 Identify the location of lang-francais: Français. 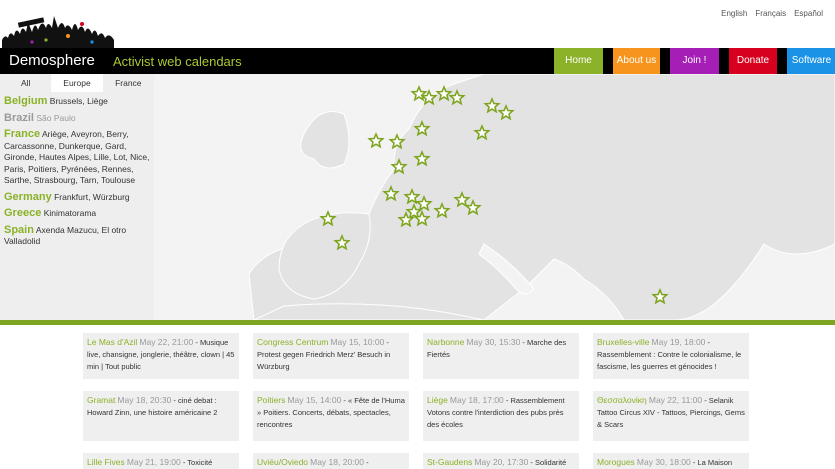
(770, 13).